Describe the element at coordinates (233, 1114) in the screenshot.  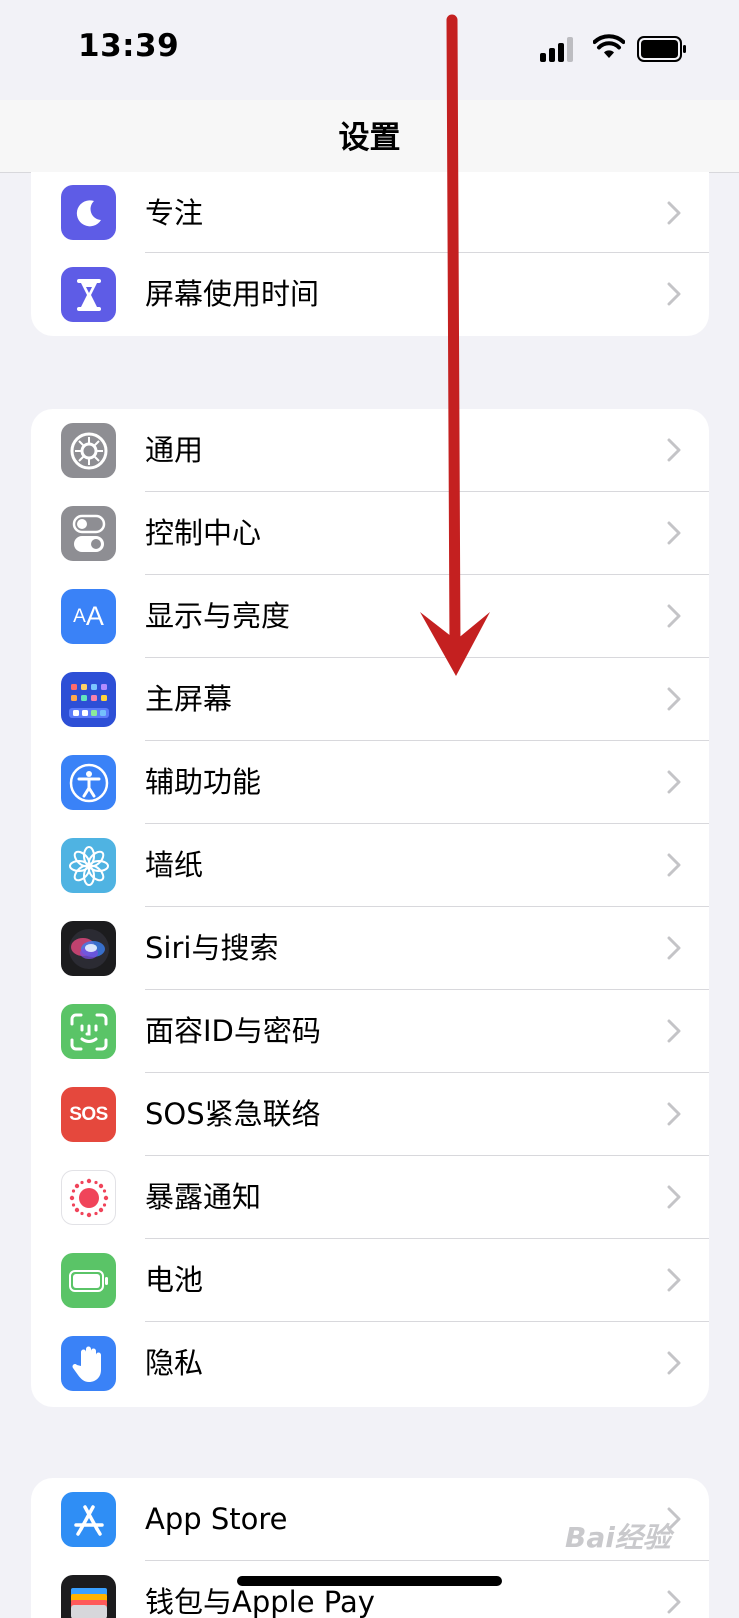
I see `settings-row-label: SOS紧急联络` at that location.